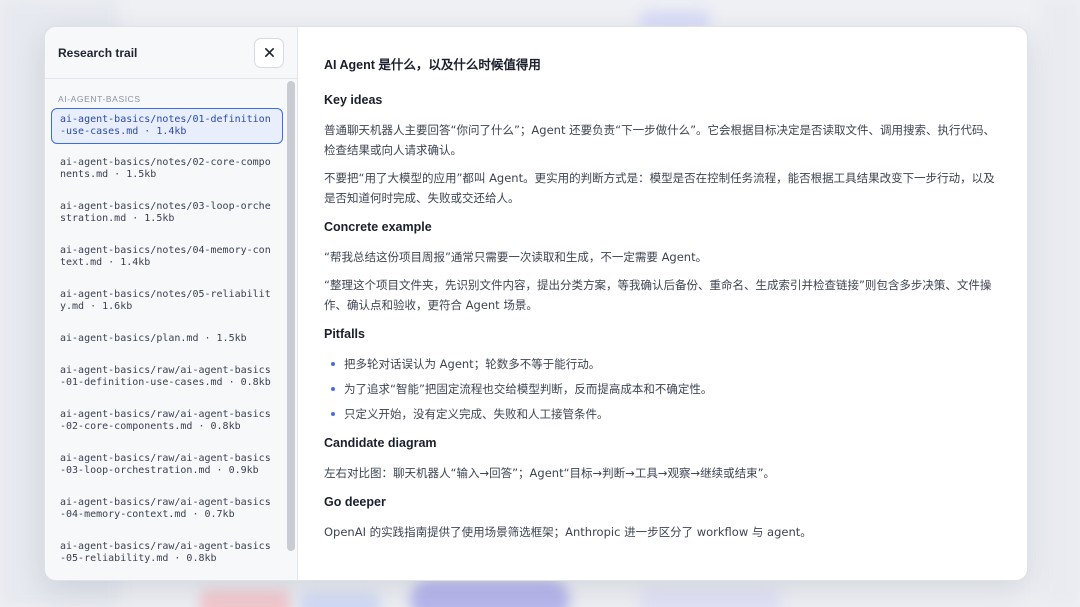 The height and width of the screenshot is (607, 1080). I want to click on document-title: AI Agent 是什么，以及什么时候值得用, so click(432, 65).